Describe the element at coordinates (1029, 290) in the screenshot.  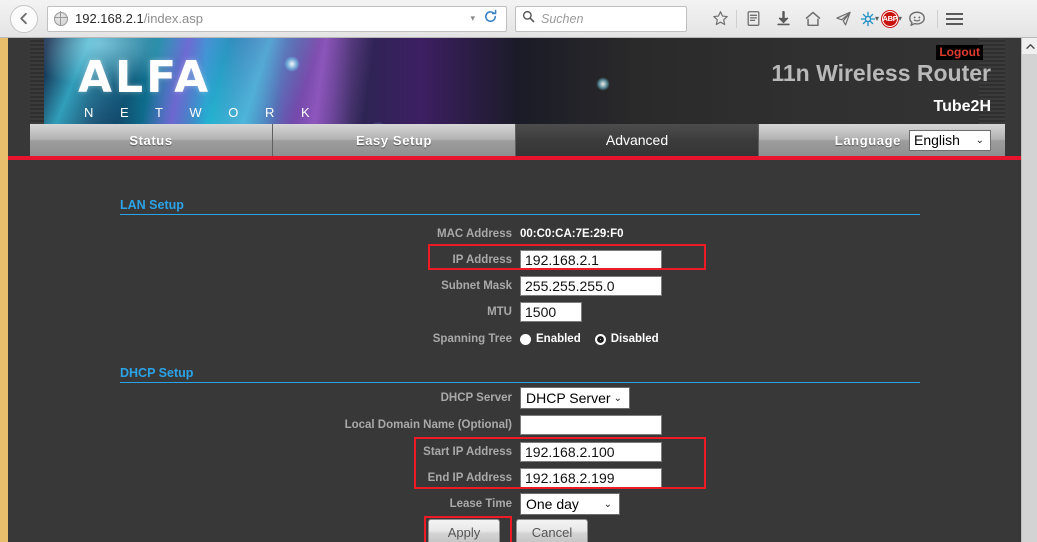
I see `page-scrollbar` at that location.